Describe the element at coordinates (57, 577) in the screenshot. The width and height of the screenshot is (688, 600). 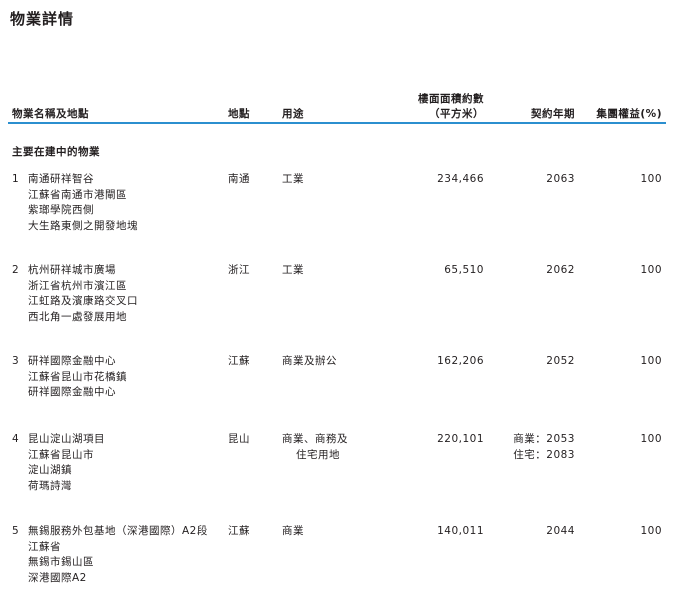
I see `address-line: 深港國際A2` at that location.